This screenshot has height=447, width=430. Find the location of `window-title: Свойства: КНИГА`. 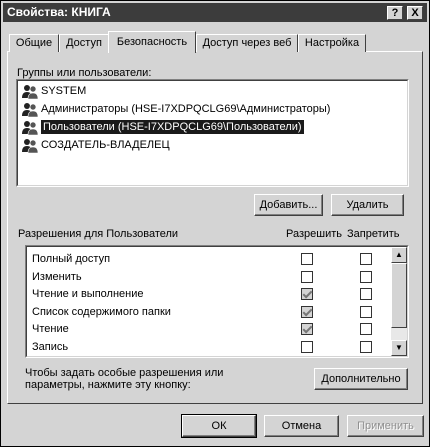

window-title: Свойства: КНИГА is located at coordinates (59, 12).